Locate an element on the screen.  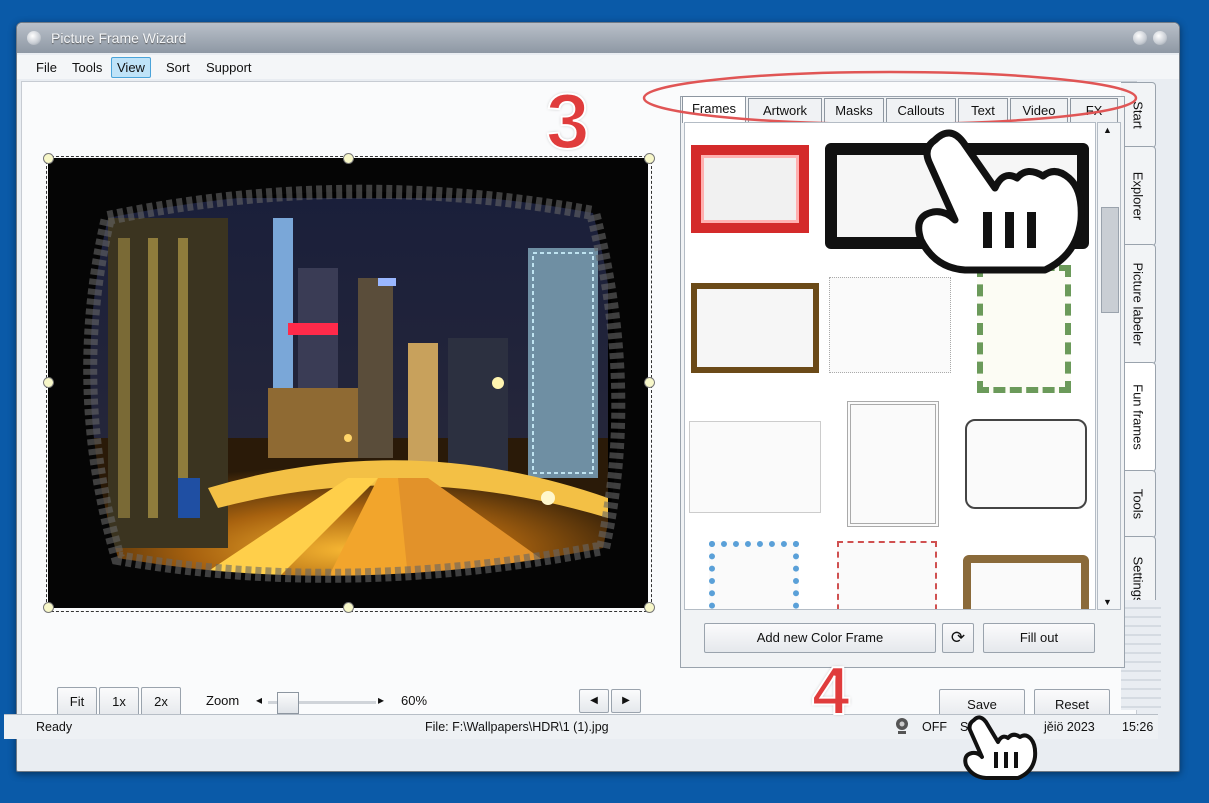
add-color-frame-button: Add new Color Frame is located at coordinates (820, 638).